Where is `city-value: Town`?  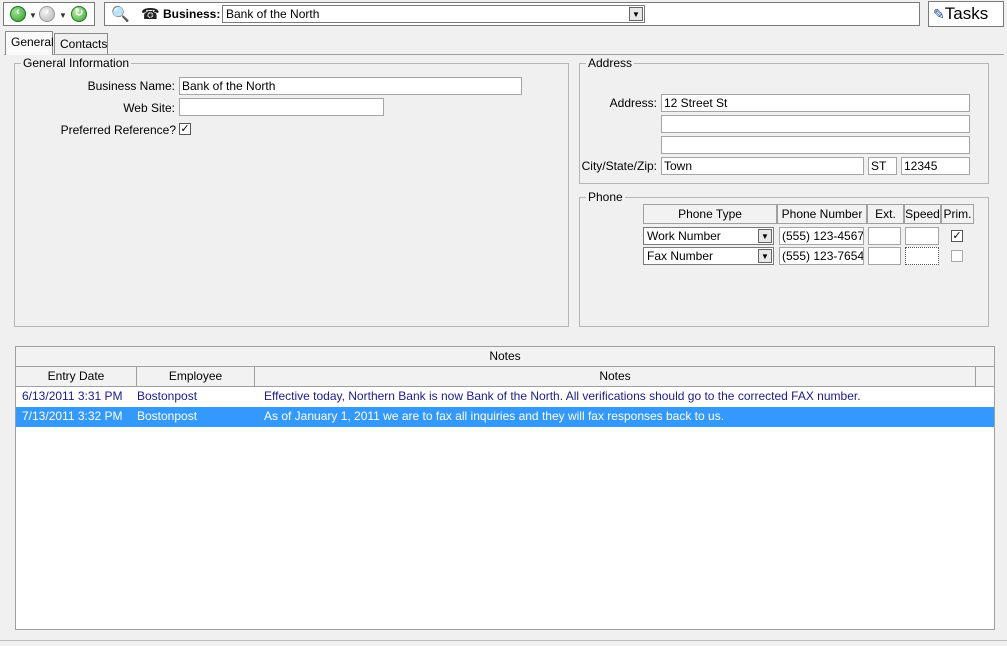 city-value: Town is located at coordinates (678, 166).